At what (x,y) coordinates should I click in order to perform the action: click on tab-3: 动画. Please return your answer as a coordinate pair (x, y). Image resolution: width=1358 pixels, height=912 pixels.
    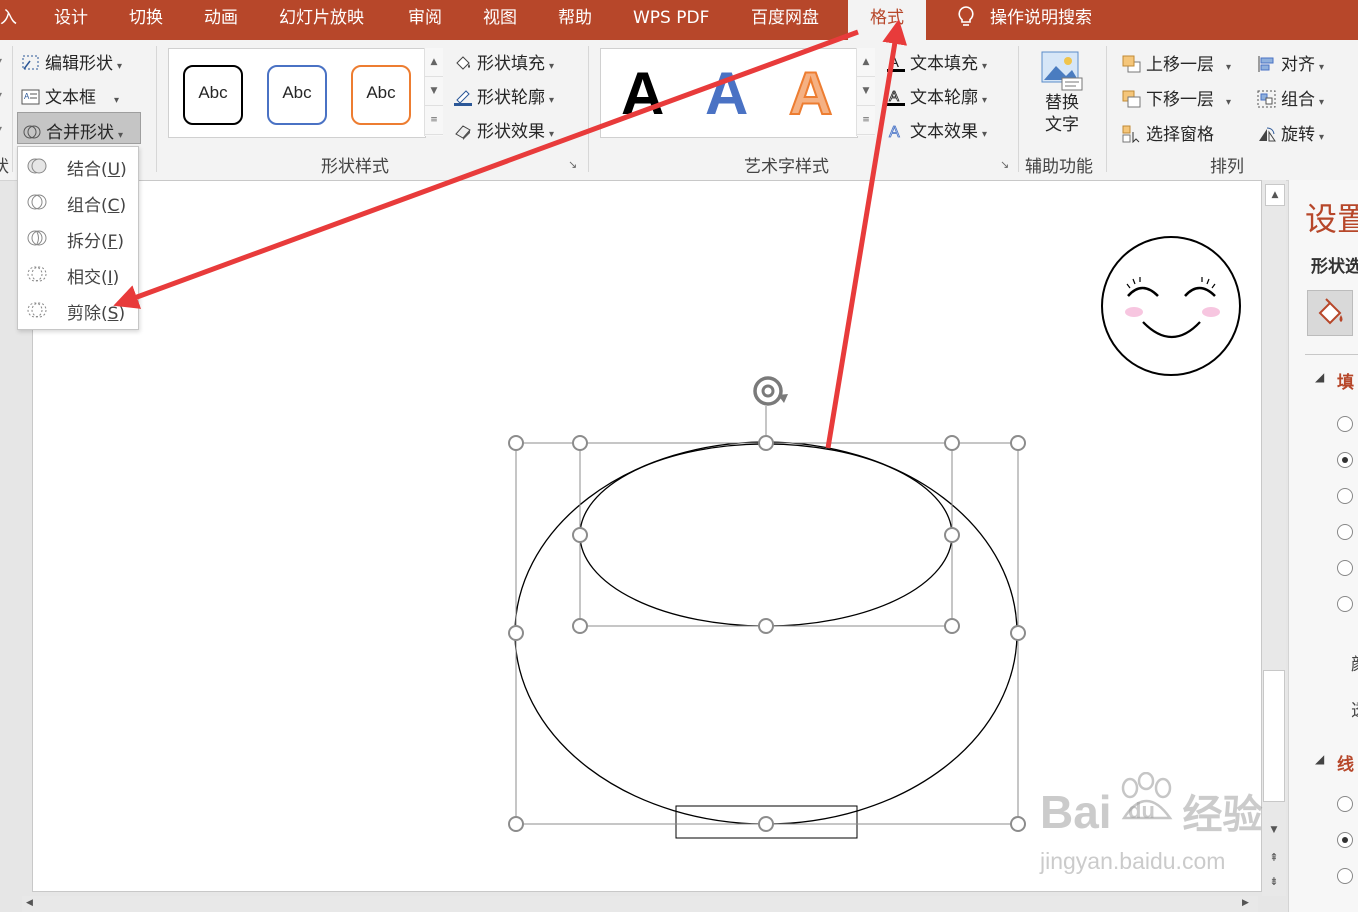
    Looking at the image, I should click on (221, 20).